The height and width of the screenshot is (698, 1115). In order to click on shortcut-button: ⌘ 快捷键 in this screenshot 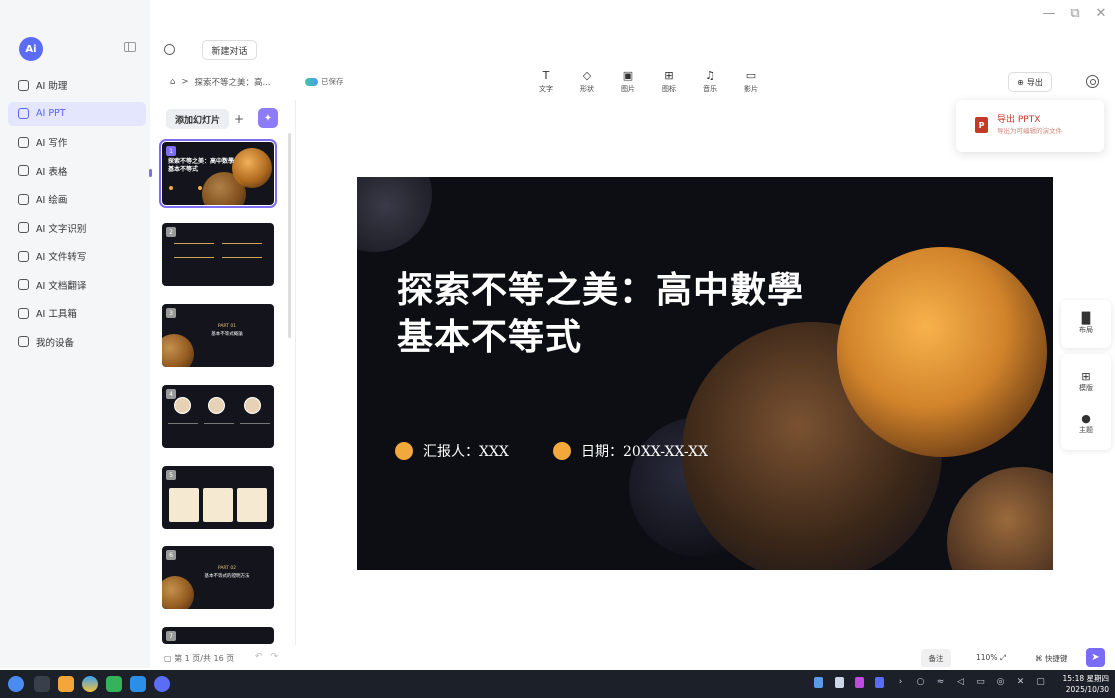, I will do `click(1051, 658)`.